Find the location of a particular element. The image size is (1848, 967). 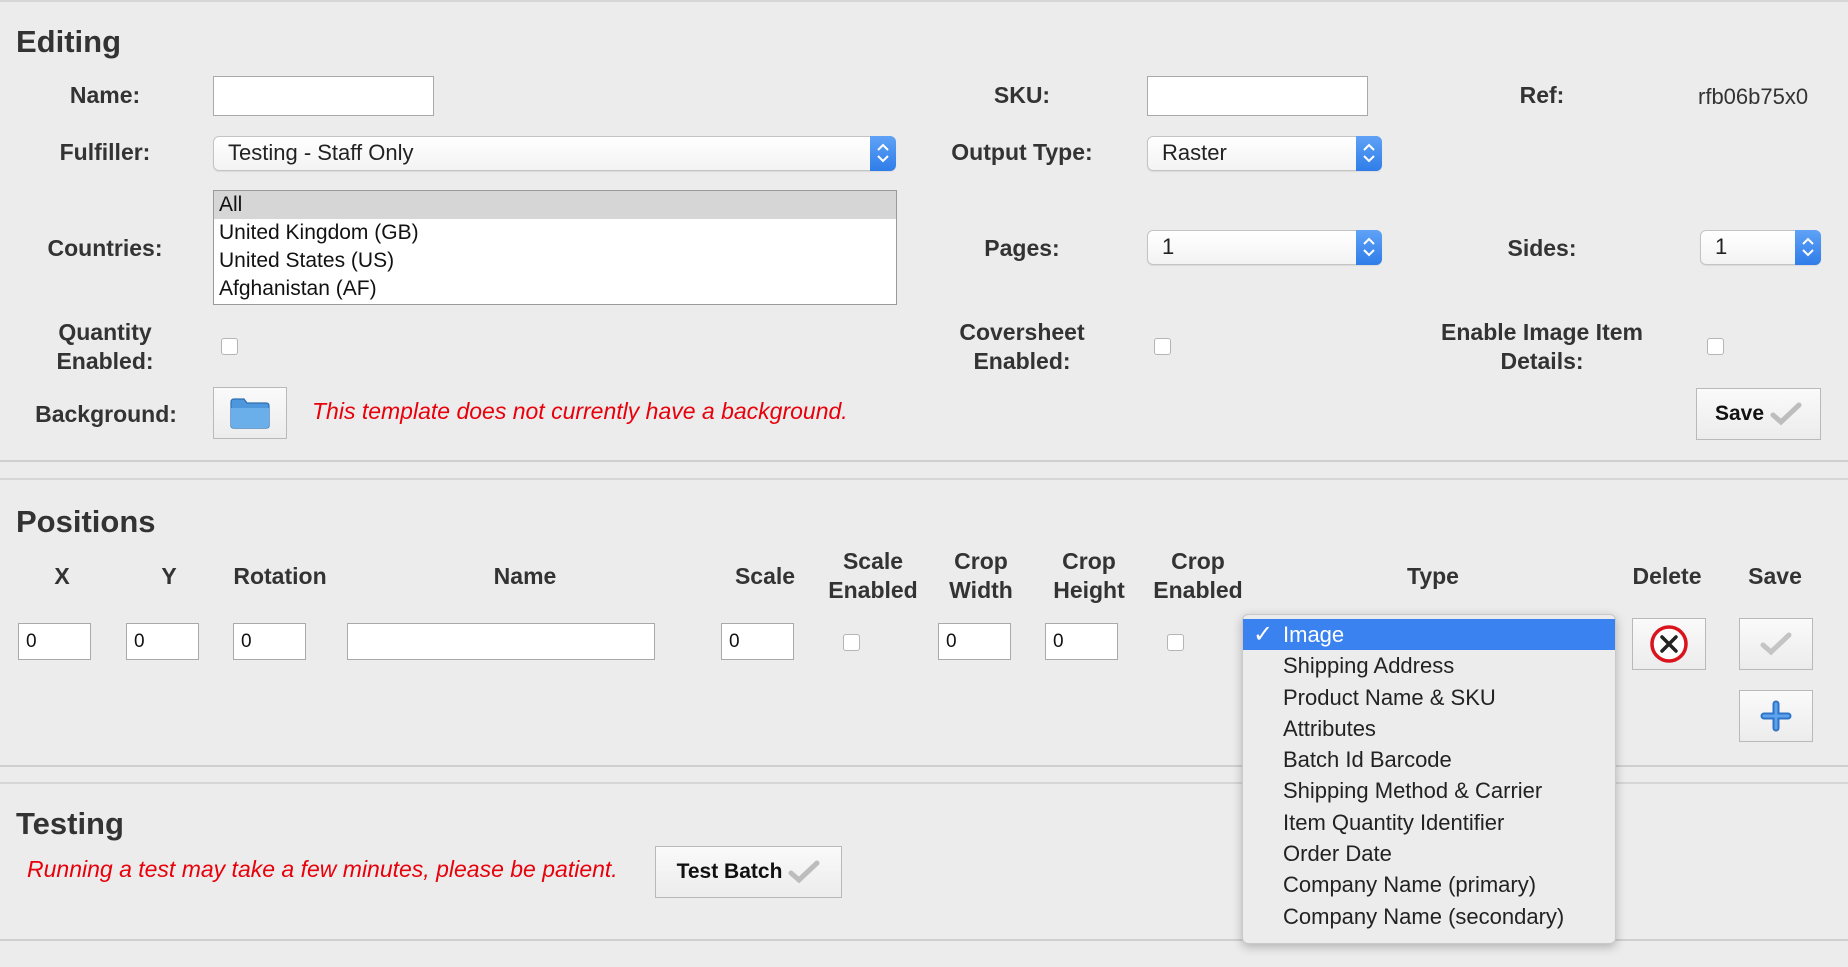

col-header-type: Type is located at coordinates (1433, 576).